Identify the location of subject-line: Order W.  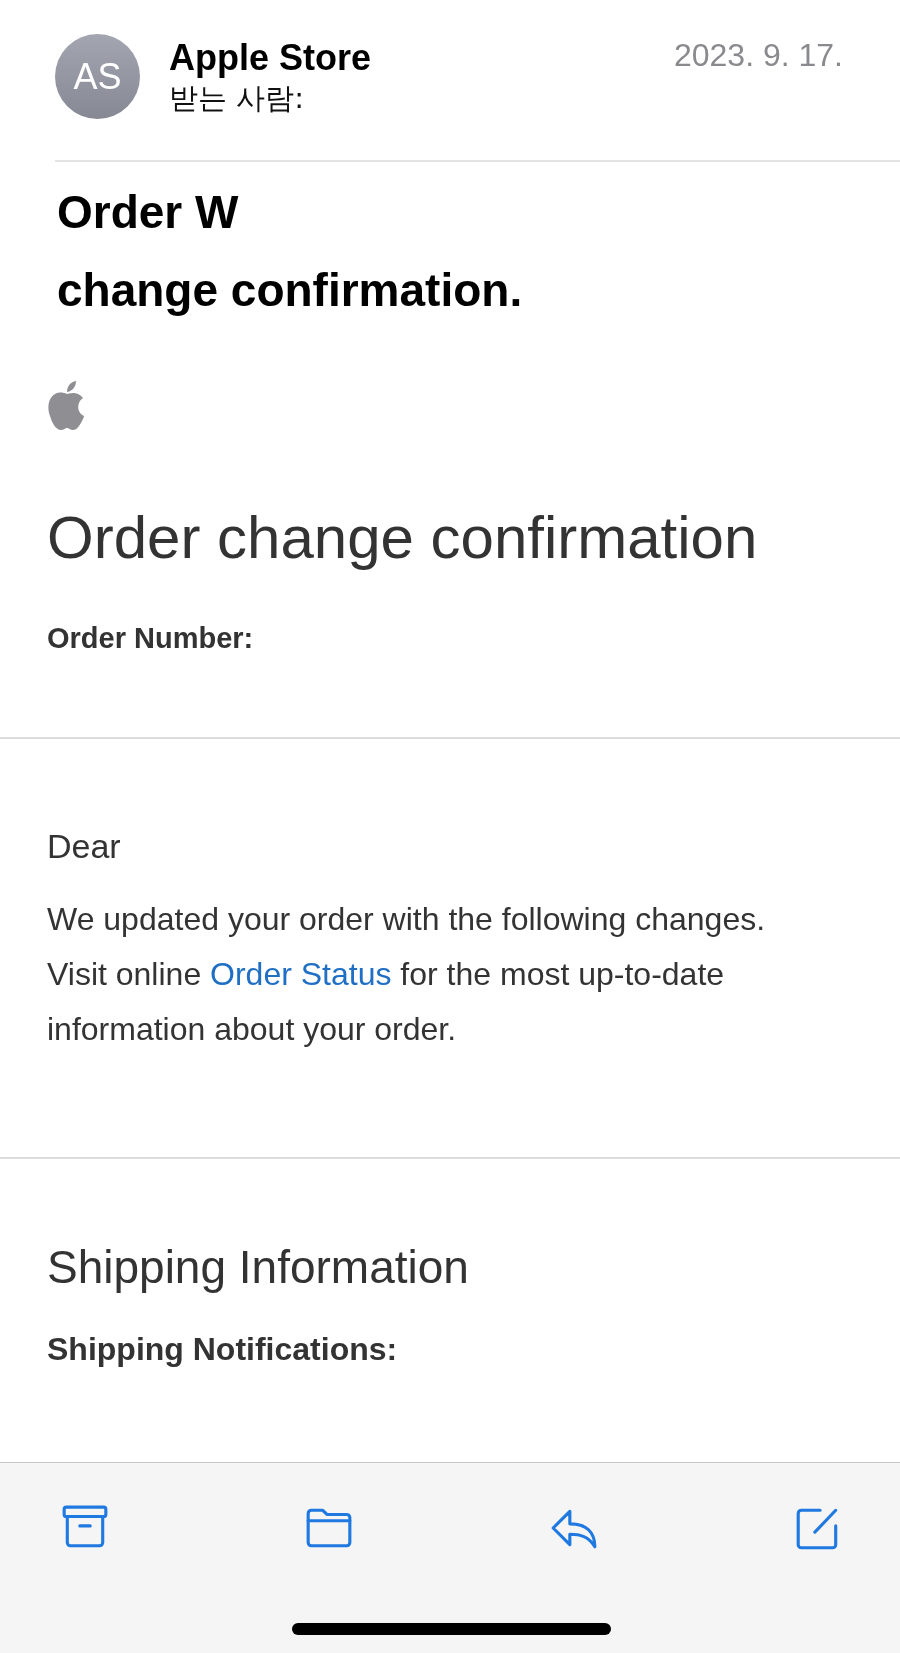
(148, 212).